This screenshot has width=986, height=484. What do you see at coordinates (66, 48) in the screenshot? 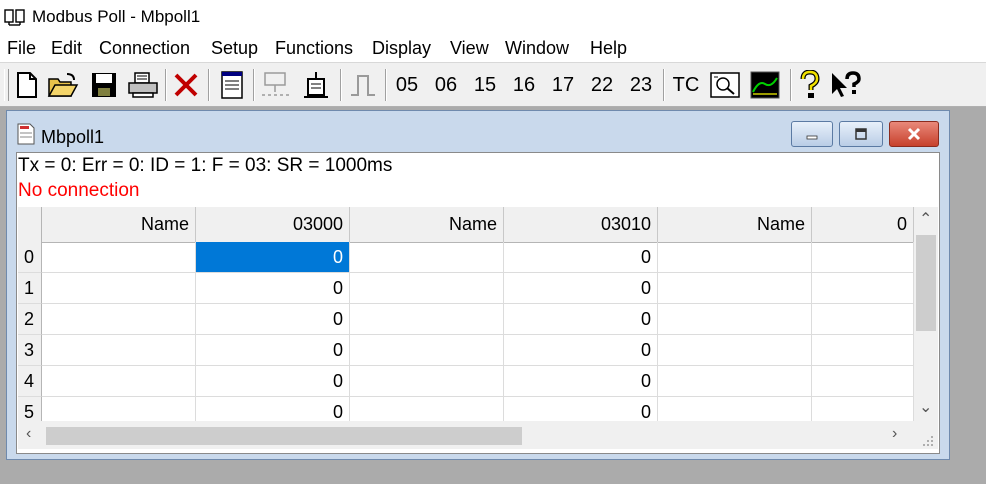
I see `menu-edit: Edit` at bounding box center [66, 48].